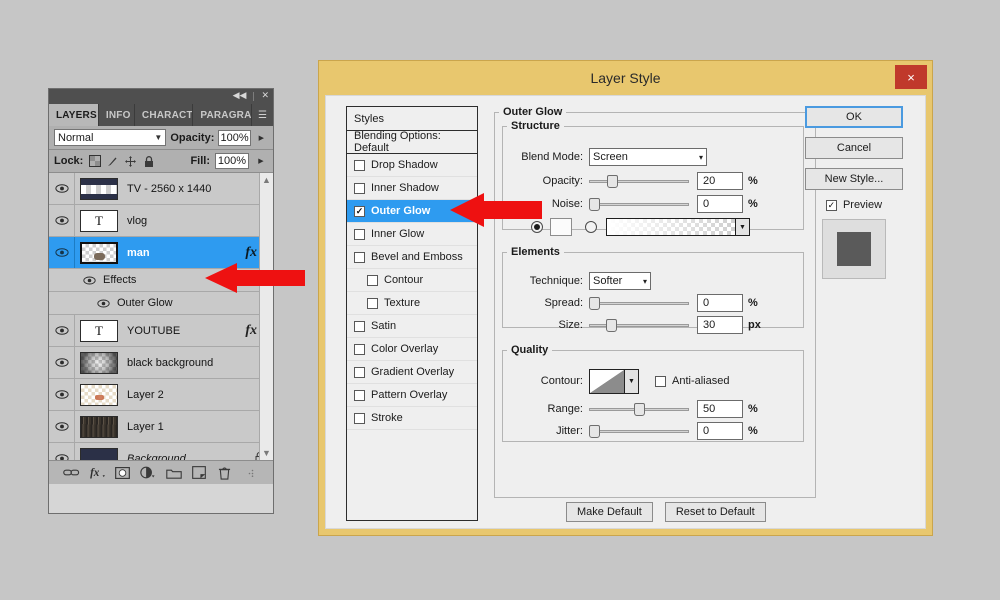 The width and height of the screenshot is (1000, 600). What do you see at coordinates (232, 161) in the screenshot?
I see `fill-input: 100%` at bounding box center [232, 161].